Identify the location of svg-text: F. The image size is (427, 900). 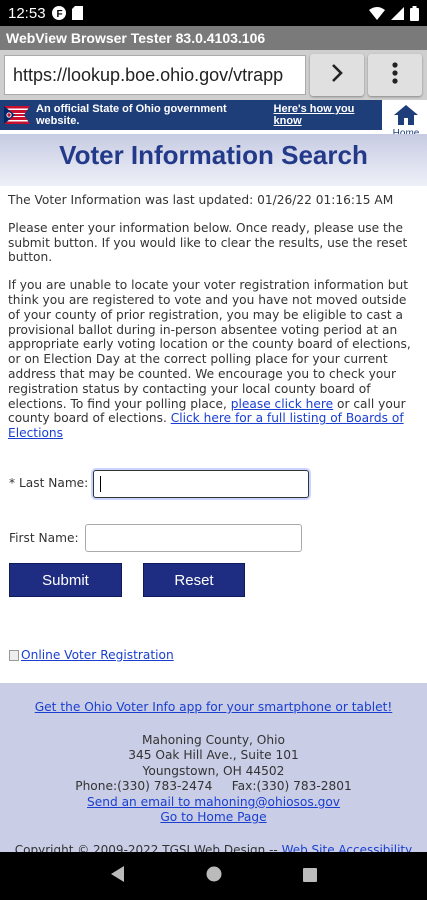
(59, 14).